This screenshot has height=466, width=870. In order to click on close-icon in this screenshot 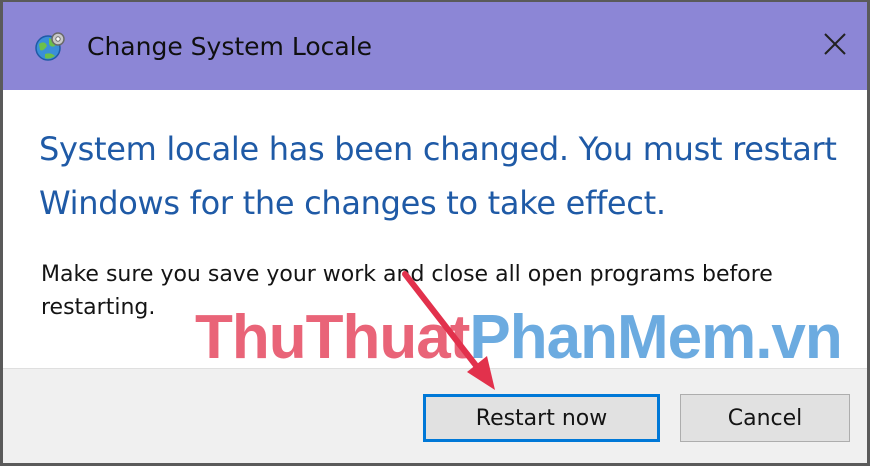, I will do `click(835, 44)`.